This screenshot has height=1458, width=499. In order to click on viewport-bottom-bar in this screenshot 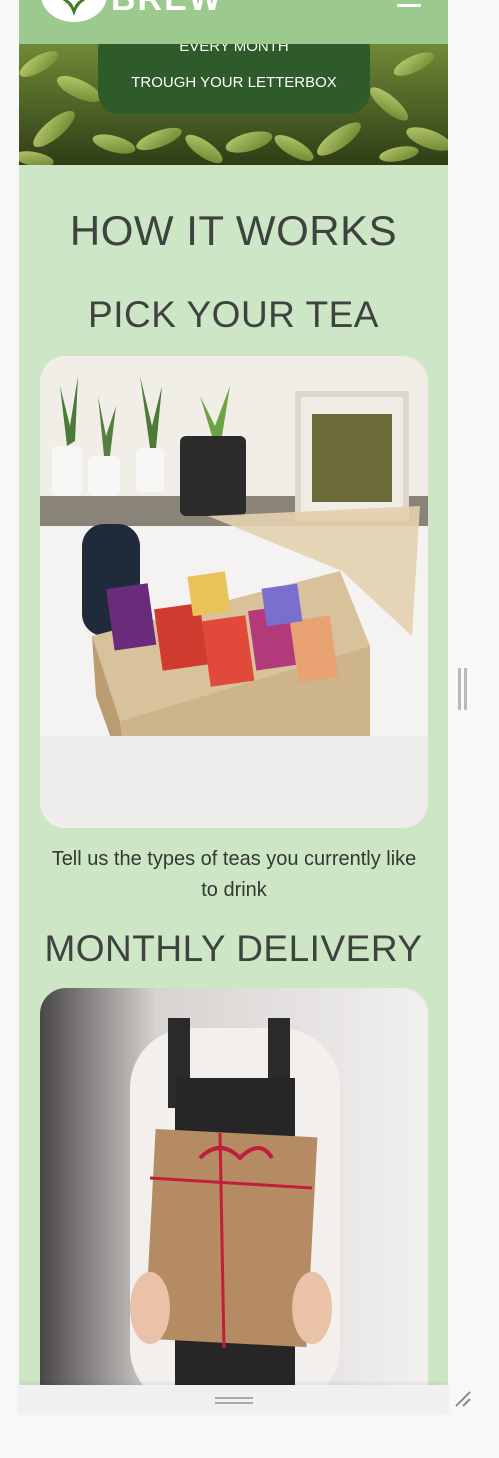, I will do `click(233, 1400)`.